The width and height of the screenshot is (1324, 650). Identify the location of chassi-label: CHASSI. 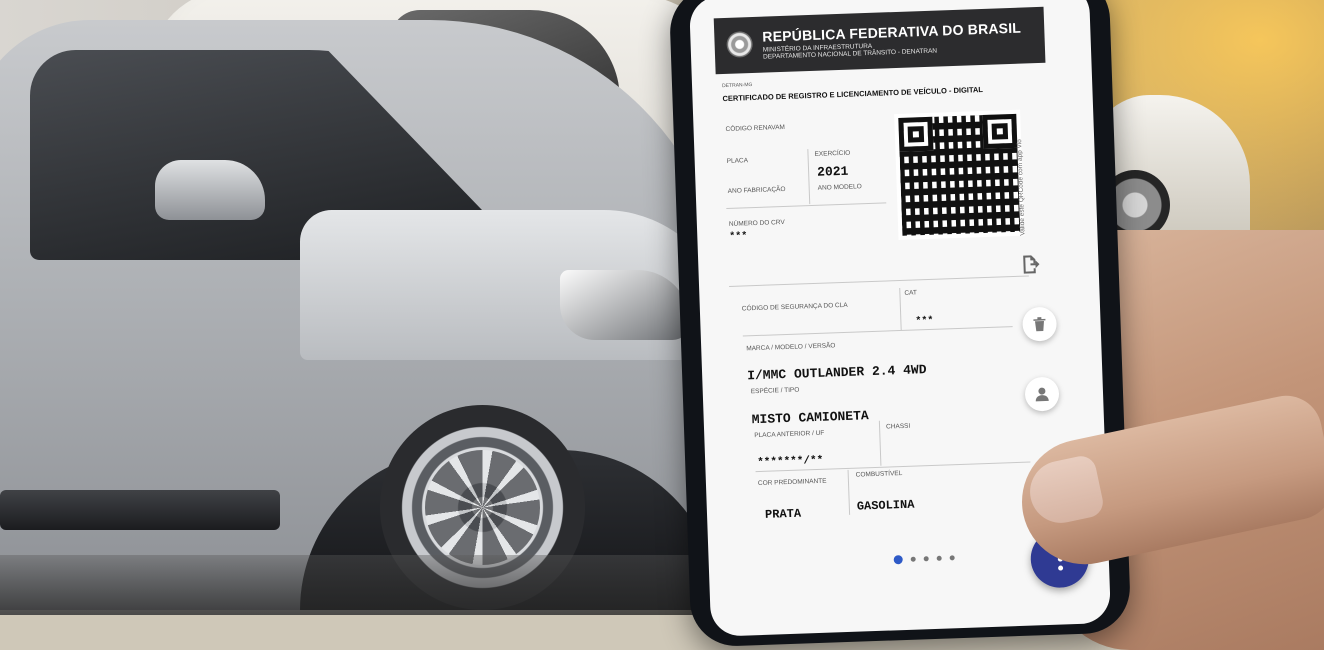
(898, 426).